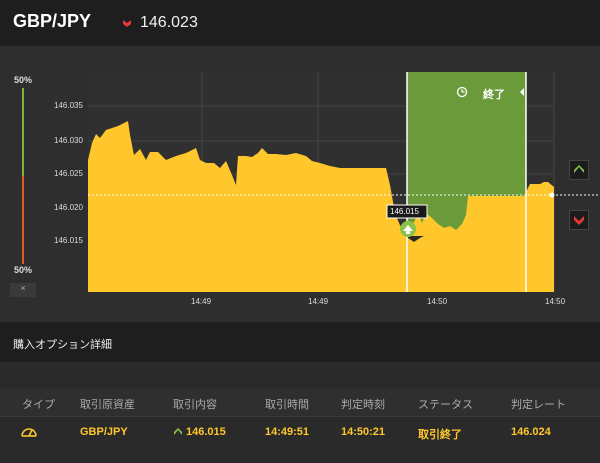 The width and height of the screenshot is (600, 463). I want to click on cell-judge-rate: 146.024, so click(531, 432).